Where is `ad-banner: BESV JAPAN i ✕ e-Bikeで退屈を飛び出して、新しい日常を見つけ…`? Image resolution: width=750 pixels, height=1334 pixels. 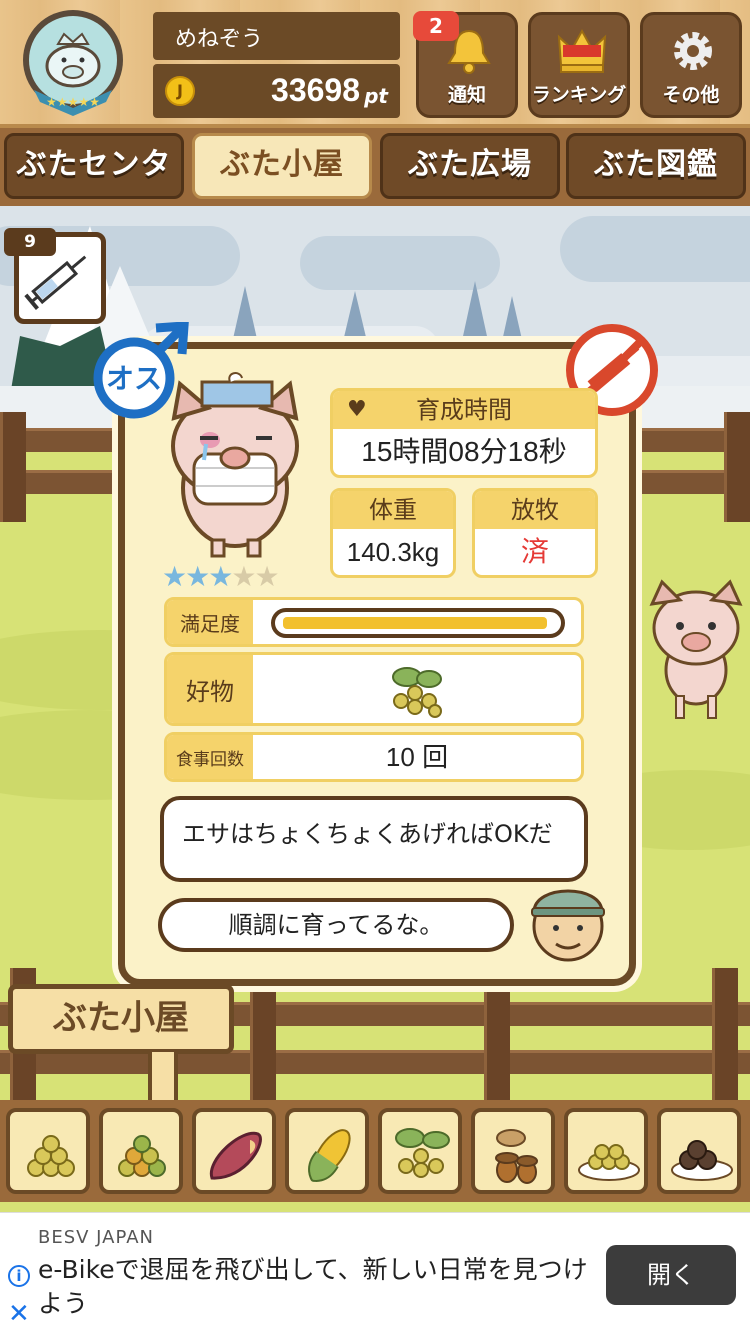
ad-banner: BESV JAPAN i ✕ e-Bikeで退屈を飛び出して、新しい日常を見つけ… is located at coordinates (375, 1273).